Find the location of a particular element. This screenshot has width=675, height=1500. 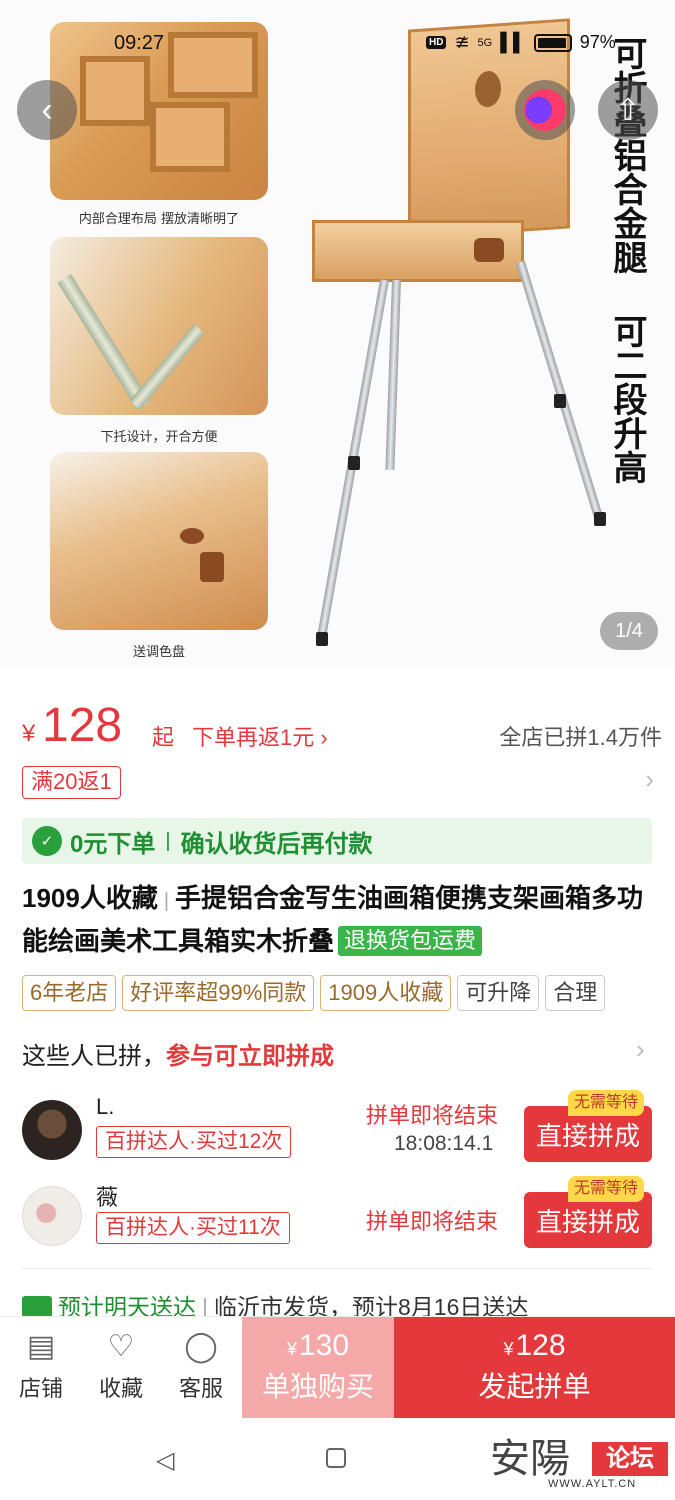

favorites-count: 1909人收藏 is located at coordinates (90, 898).